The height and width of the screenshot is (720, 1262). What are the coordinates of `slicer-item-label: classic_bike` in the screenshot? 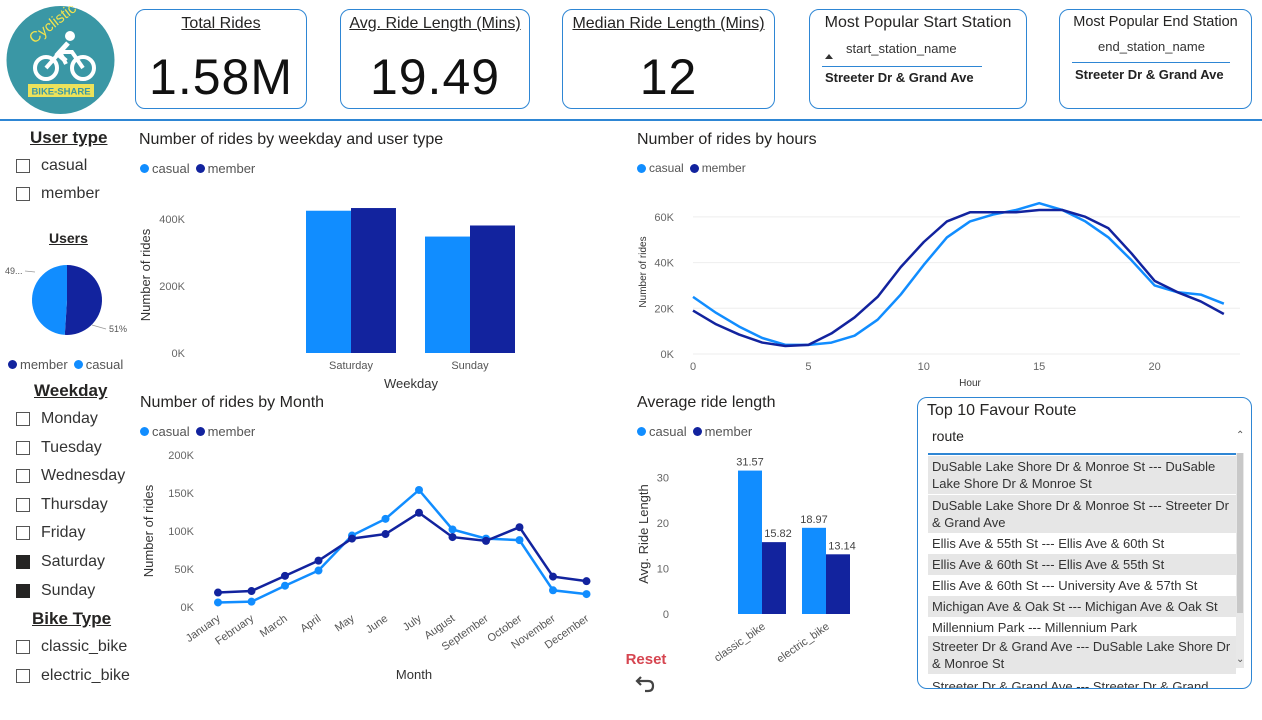 It's located at (84, 646).